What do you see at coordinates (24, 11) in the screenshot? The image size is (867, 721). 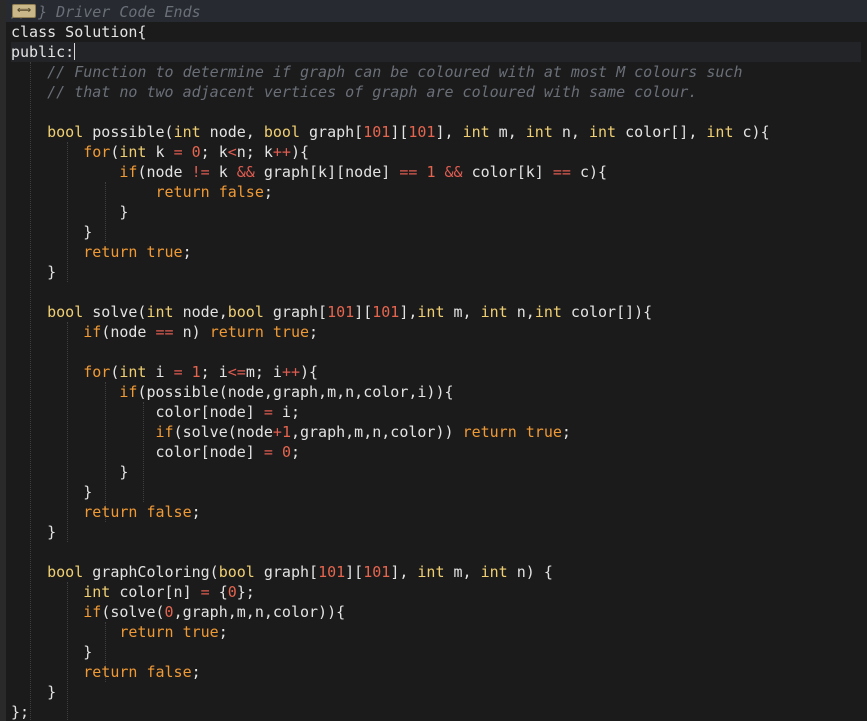 I see `fold-arrows-icon: ⟺` at bounding box center [24, 11].